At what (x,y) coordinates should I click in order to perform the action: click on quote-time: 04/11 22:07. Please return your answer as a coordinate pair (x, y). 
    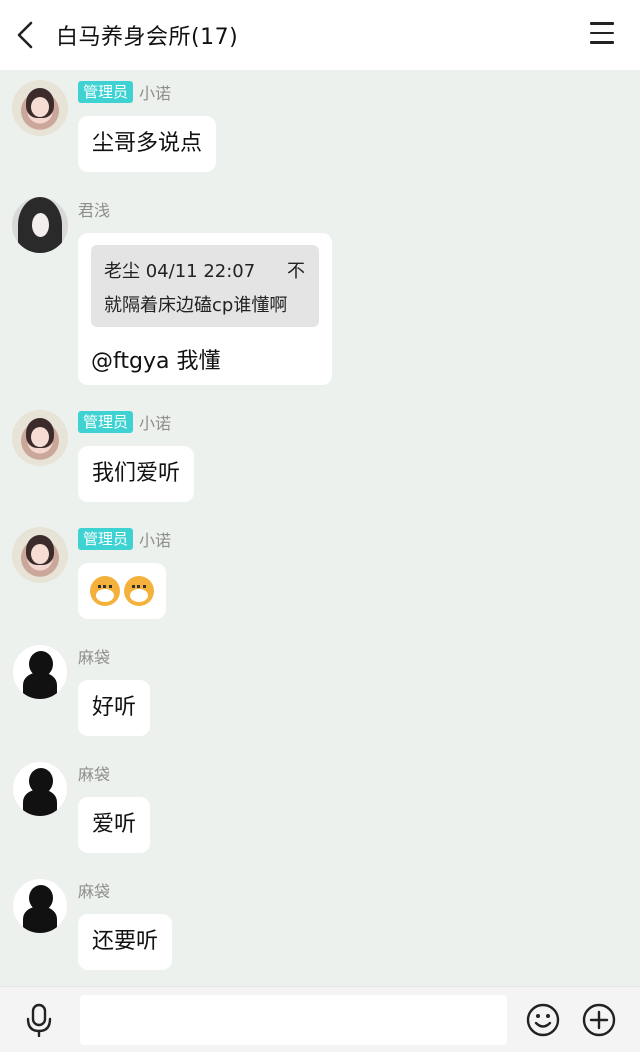
    Looking at the image, I should click on (200, 271).